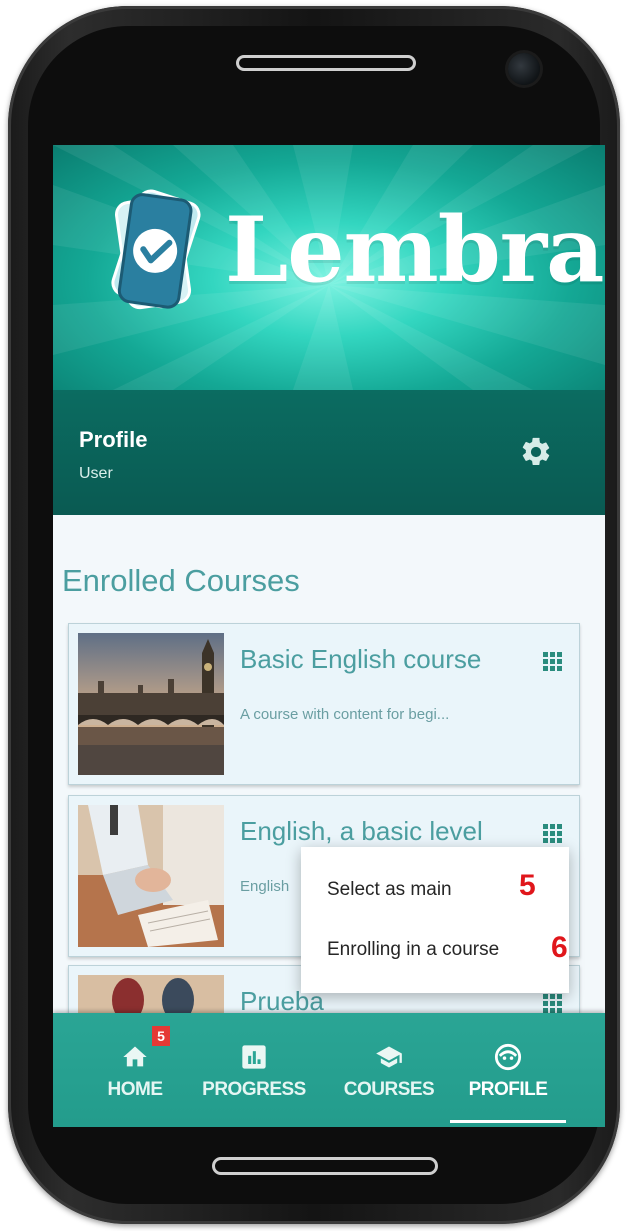 The height and width of the screenshot is (1231, 628). I want to click on settings-gear-icon, so click(536, 452).